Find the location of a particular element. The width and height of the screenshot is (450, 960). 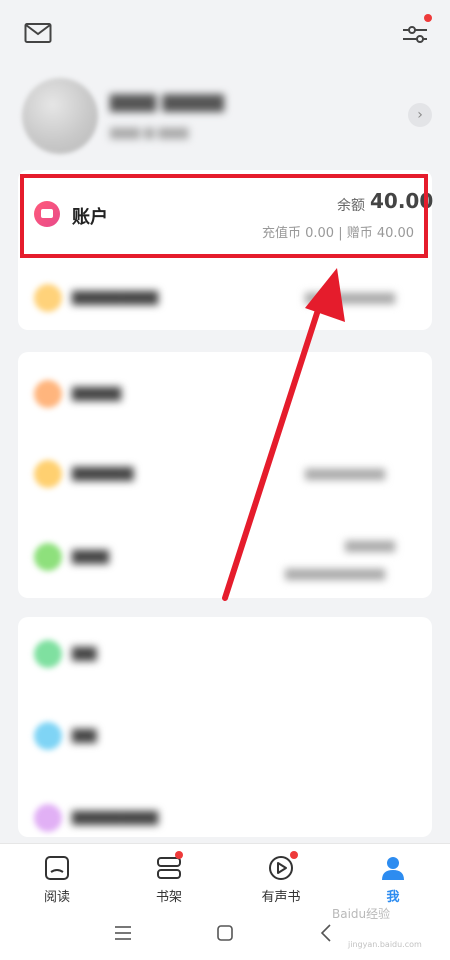

row-right-blurred: ▆▆▆▆▆ is located at coordinates (370, 545).